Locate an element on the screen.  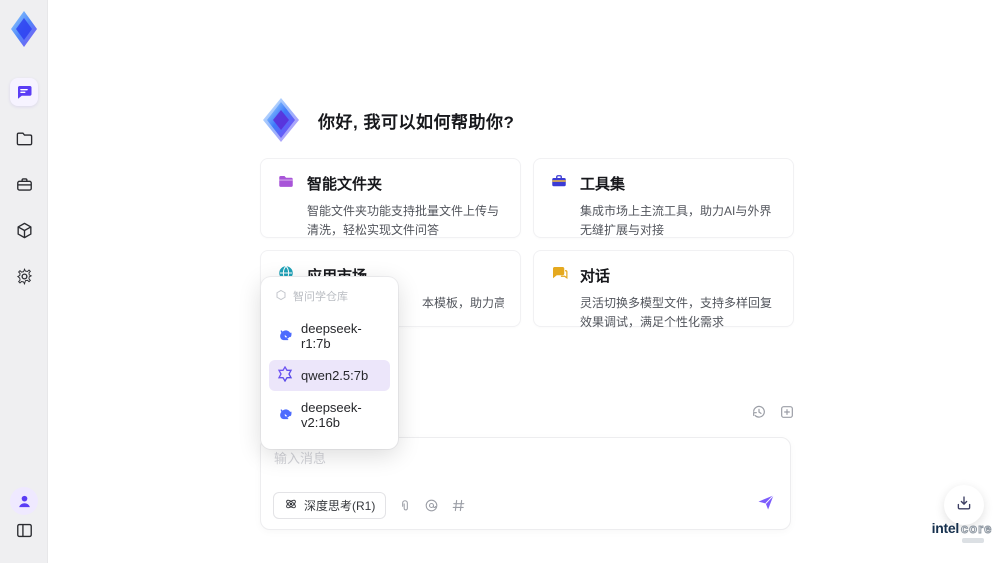
sidebar-item-account is located at coordinates (24, 501).